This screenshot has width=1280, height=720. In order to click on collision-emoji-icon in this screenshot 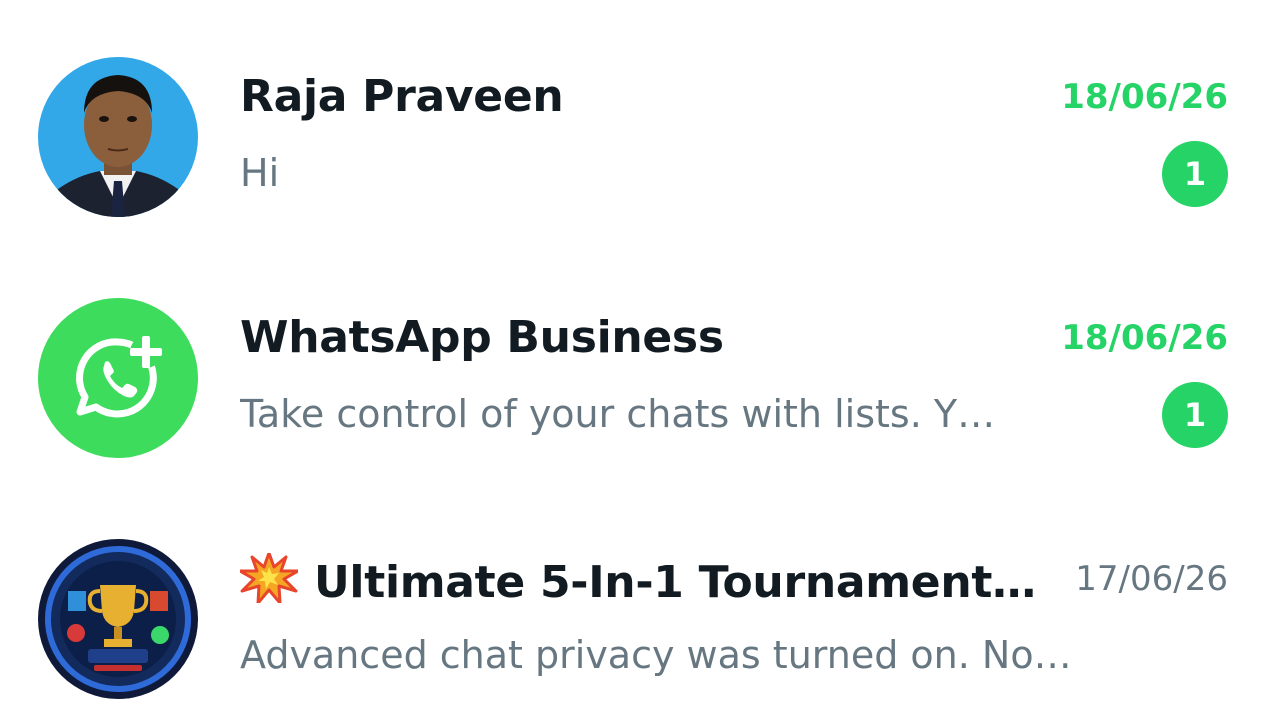, I will do `click(270, 579)`.